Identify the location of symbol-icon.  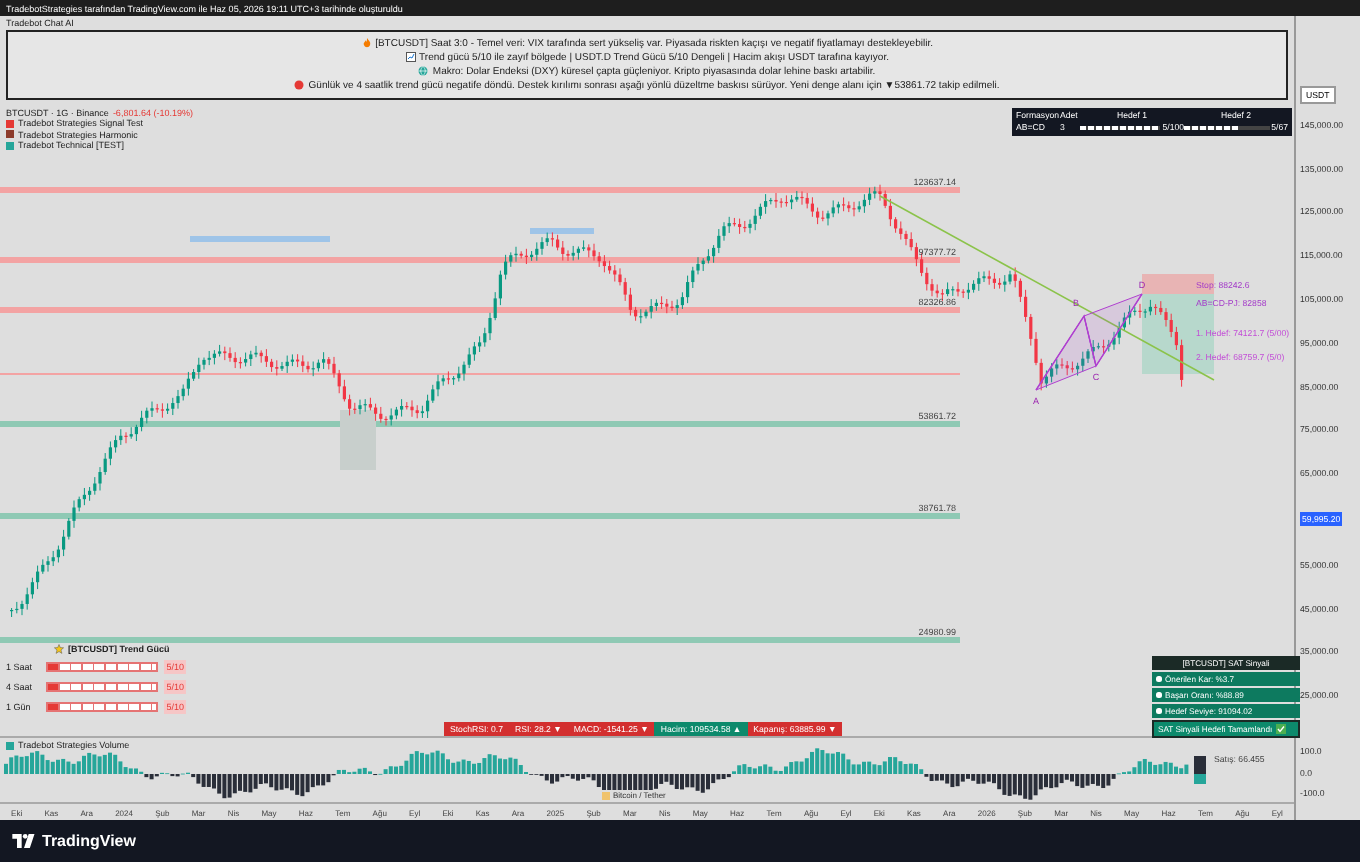
(606, 795).